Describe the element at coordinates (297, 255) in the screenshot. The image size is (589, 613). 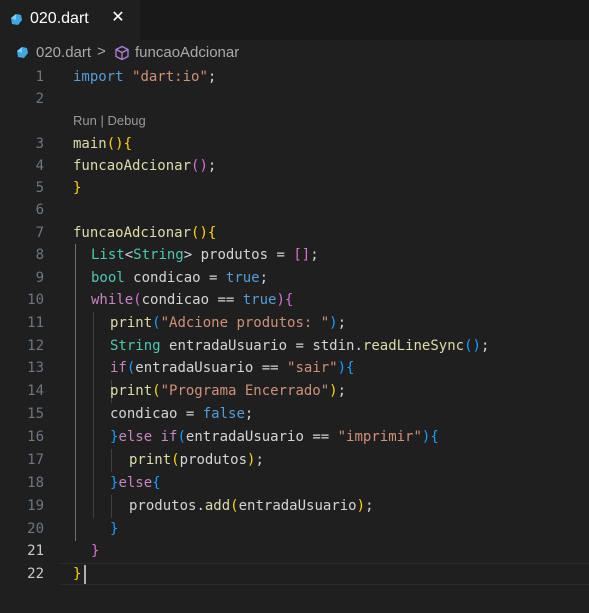
I see `token: [` at that location.